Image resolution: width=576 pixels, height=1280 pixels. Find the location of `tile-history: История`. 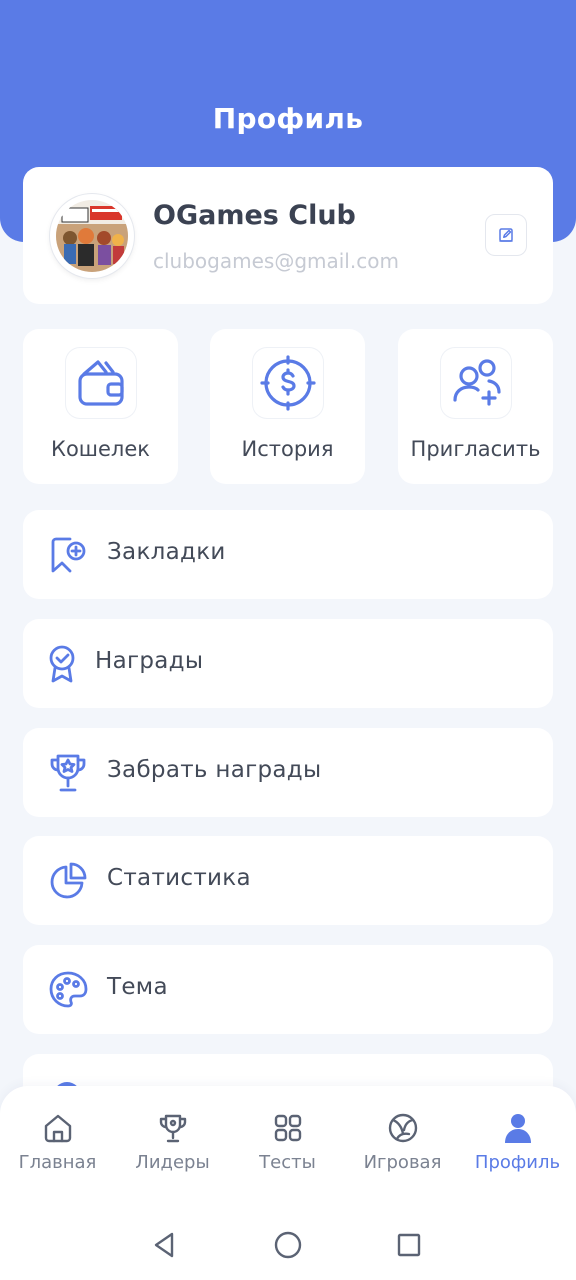

tile-history: История is located at coordinates (287, 406).